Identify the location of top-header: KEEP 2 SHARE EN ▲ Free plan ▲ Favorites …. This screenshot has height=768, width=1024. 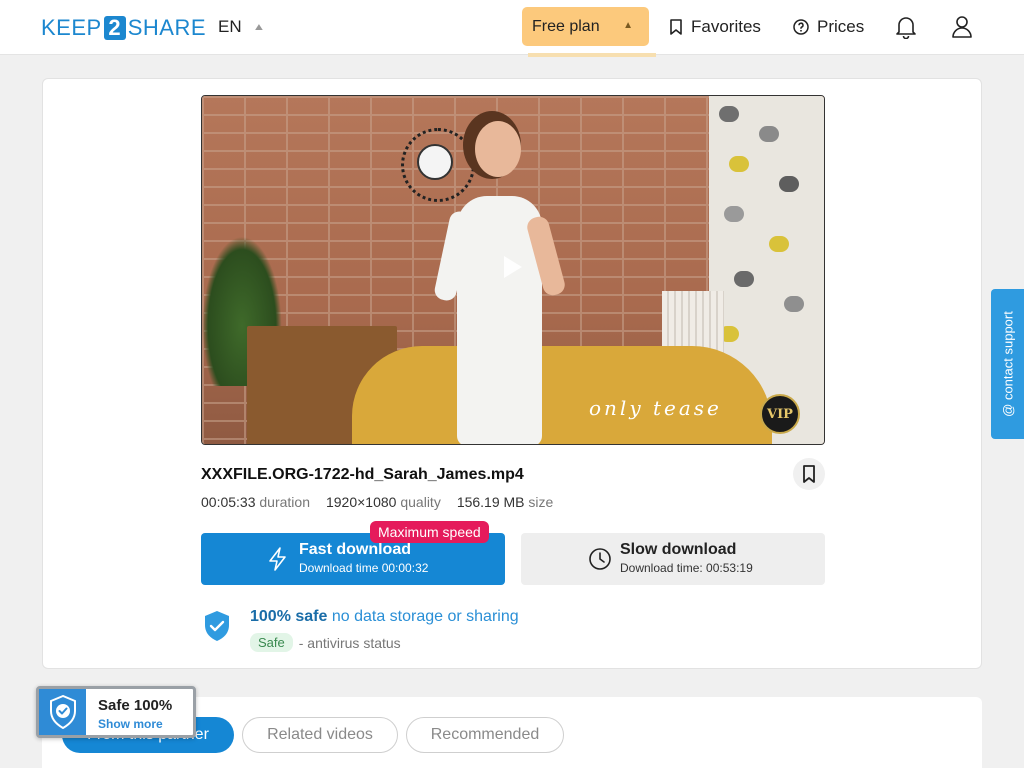
(512, 28).